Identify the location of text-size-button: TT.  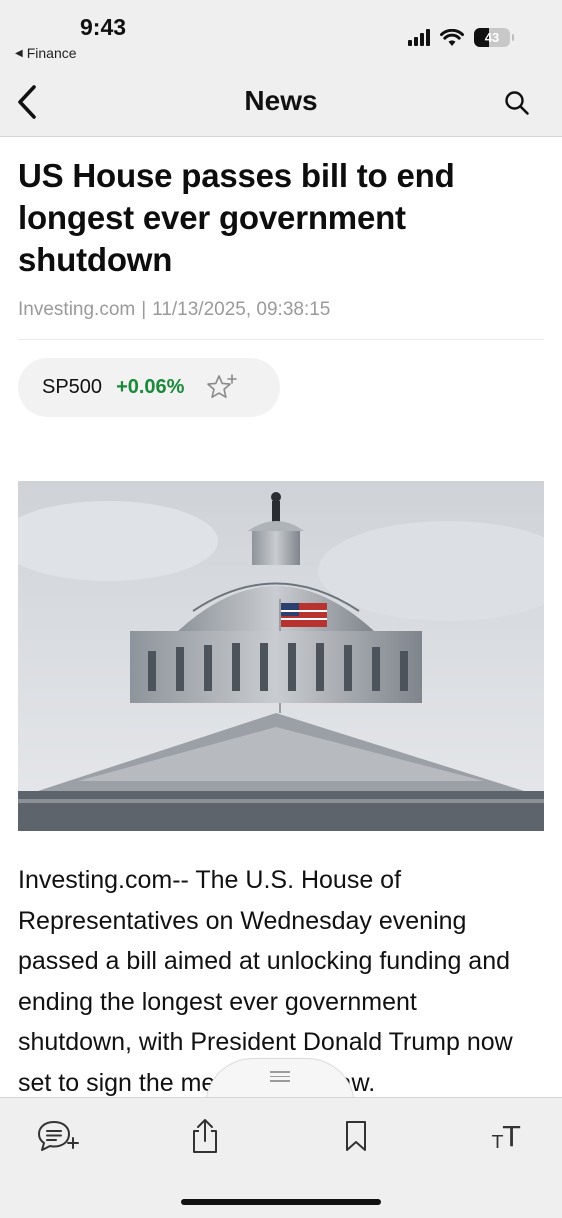
(506, 1136).